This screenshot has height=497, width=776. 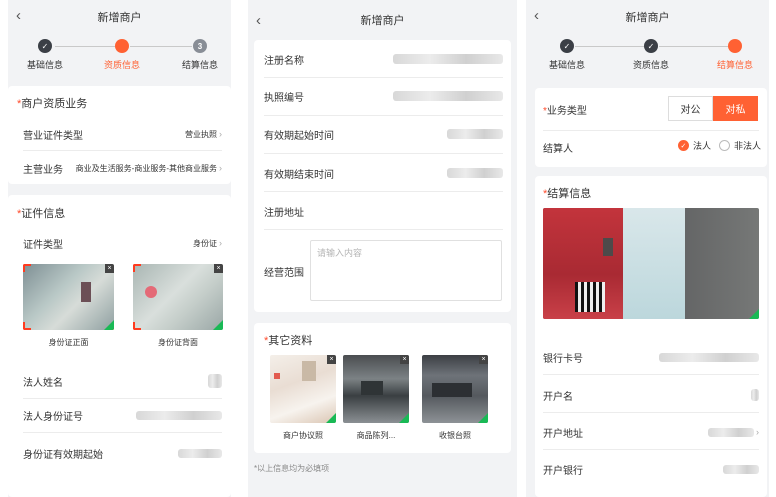 What do you see at coordinates (299, 175) in the screenshot?
I see `field-label: 有效期结束时间` at bounding box center [299, 175].